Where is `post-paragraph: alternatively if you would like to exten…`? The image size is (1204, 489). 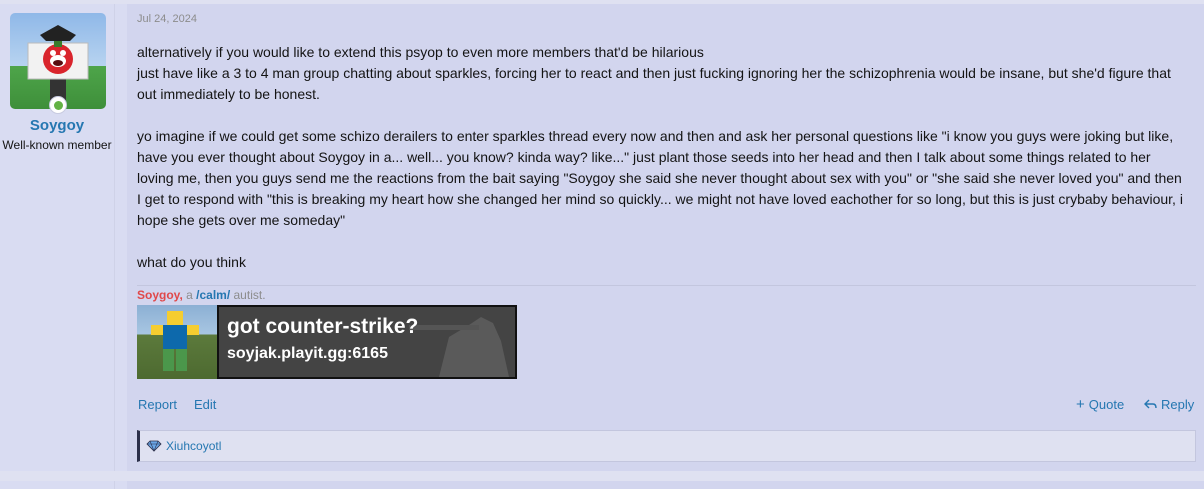 post-paragraph: alternatively if you would like to exten… is located at coordinates (654, 73).